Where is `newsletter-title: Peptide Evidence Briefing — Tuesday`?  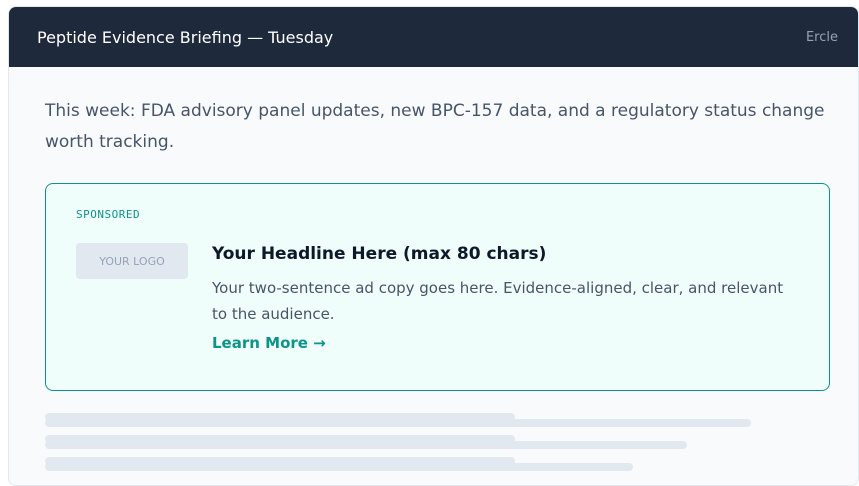 newsletter-title: Peptide Evidence Briefing — Tuesday is located at coordinates (185, 37).